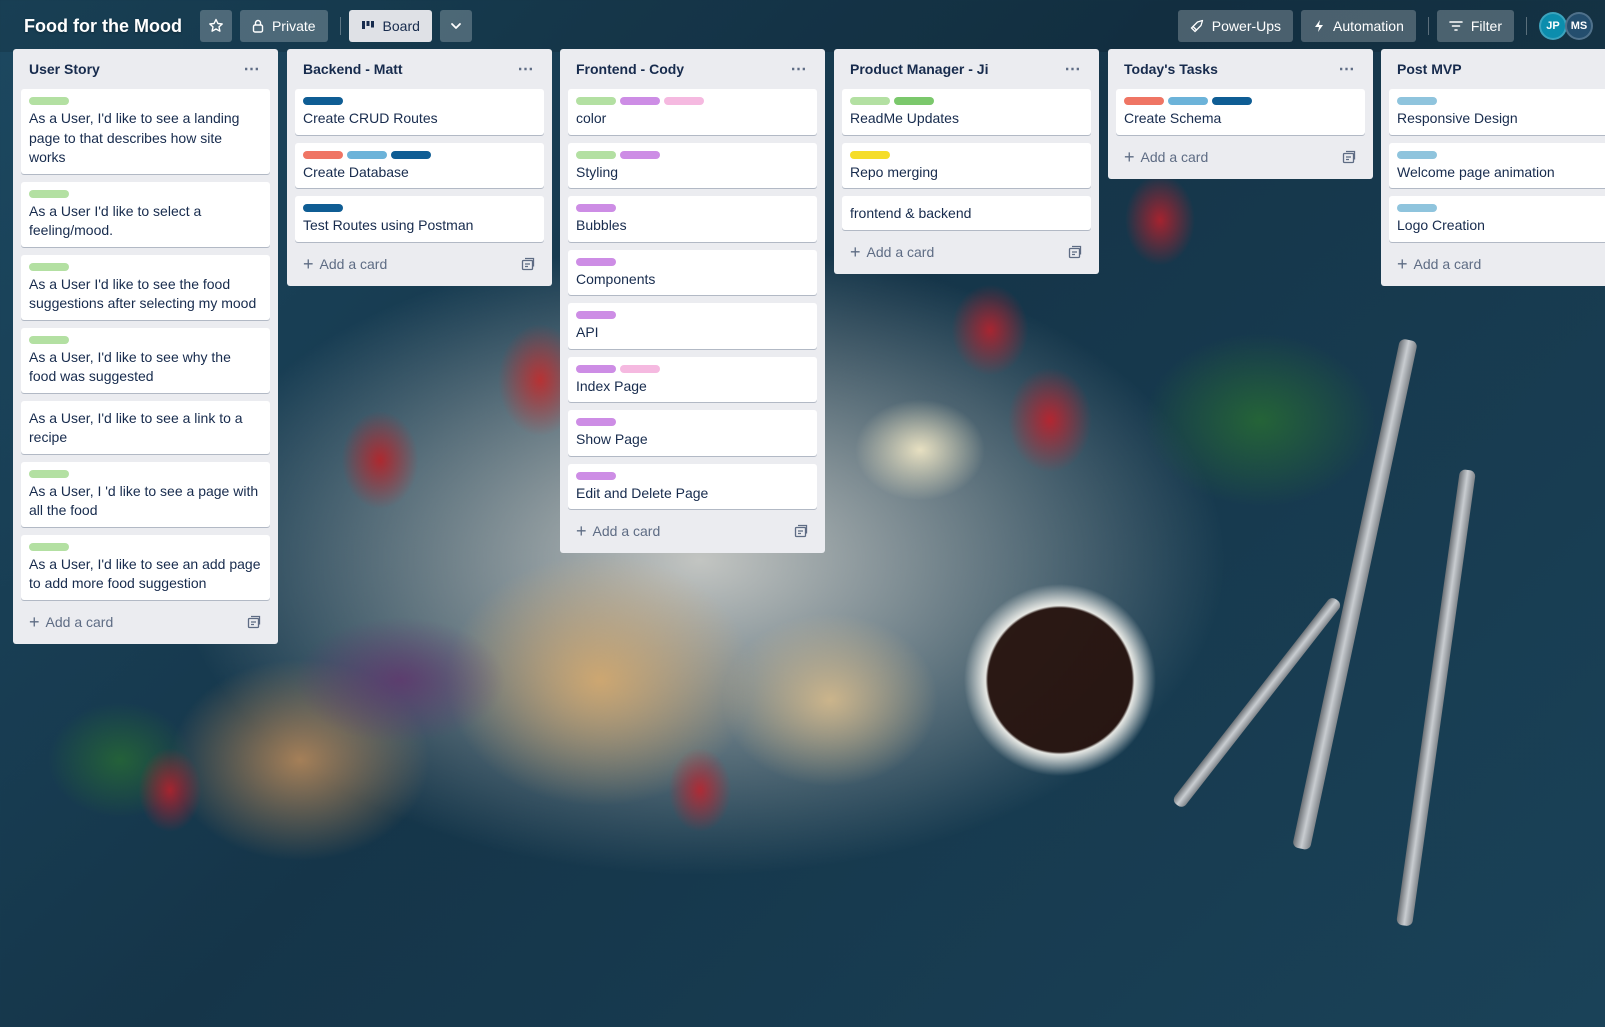 The width and height of the screenshot is (1605, 1027). I want to click on list-title: Frontend - Cody, so click(630, 69).